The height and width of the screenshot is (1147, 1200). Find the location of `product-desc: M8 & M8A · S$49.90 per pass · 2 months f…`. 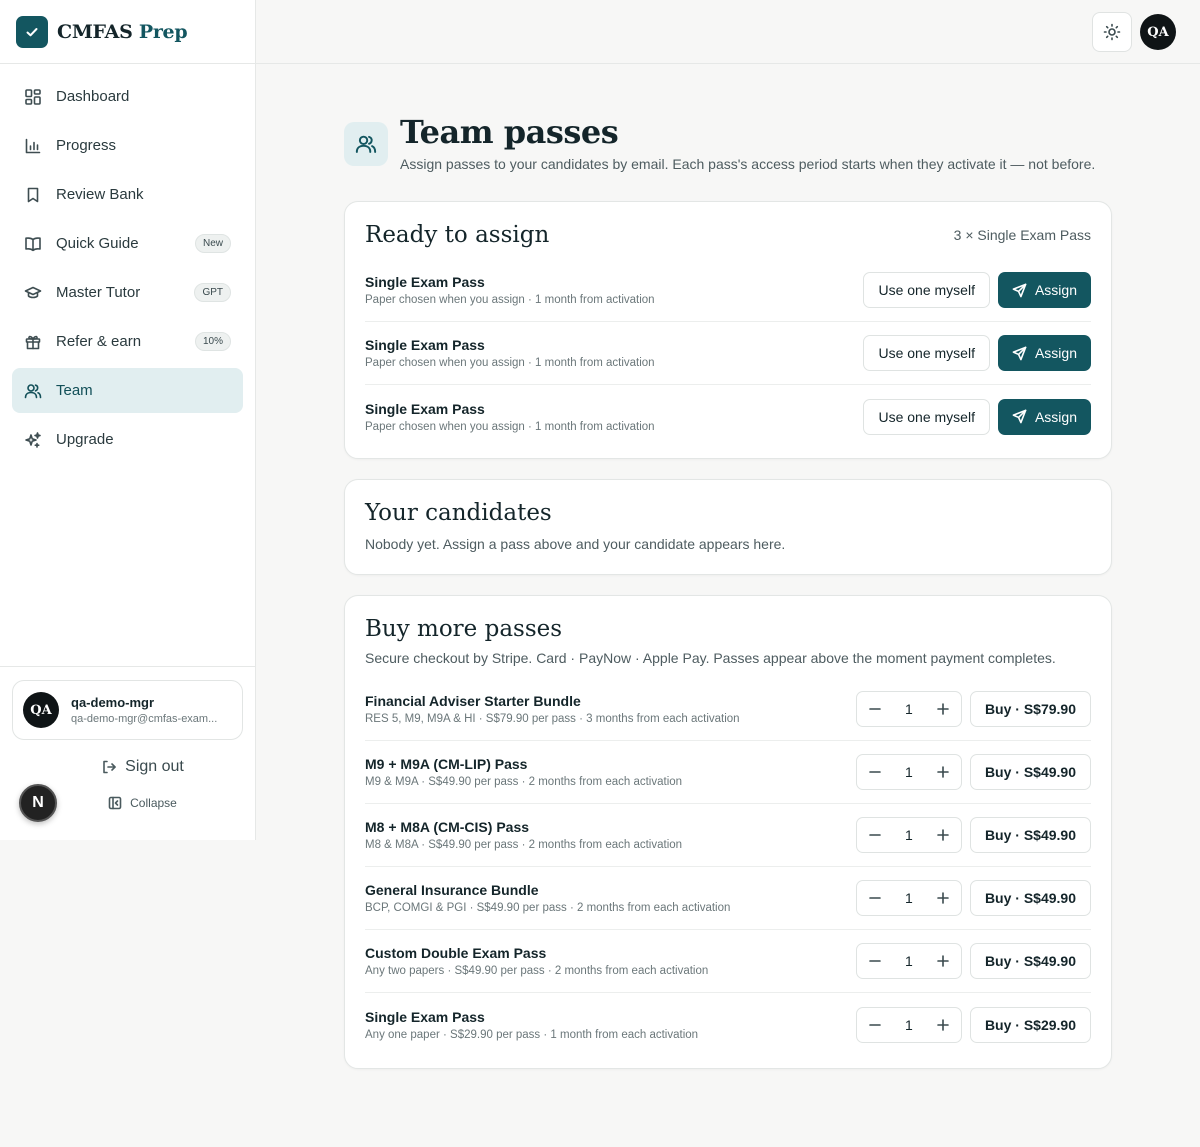

product-desc: M8 & M8A · S$49.90 per pass · 2 months f… is located at coordinates (524, 845).